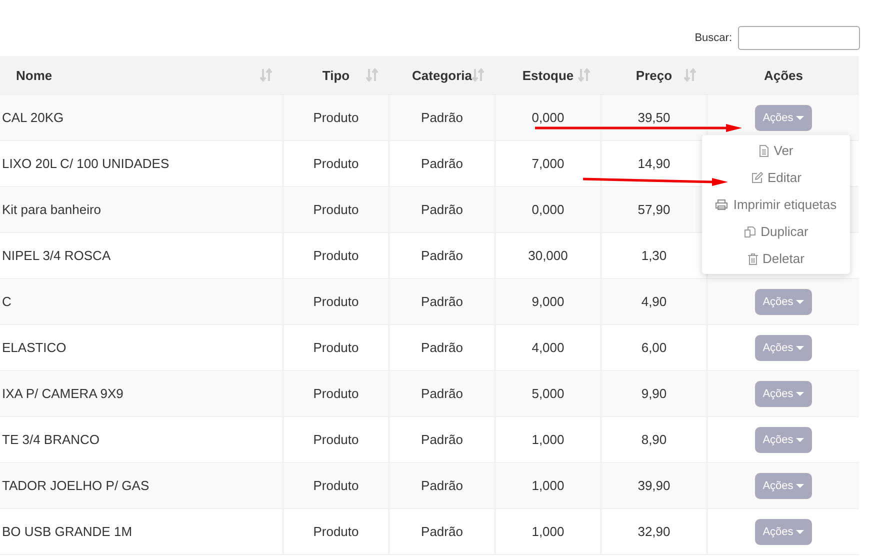 Image resolution: width=876 pixels, height=559 pixels. What do you see at coordinates (713, 38) in the screenshot?
I see `search-label: Buscar:` at bounding box center [713, 38].